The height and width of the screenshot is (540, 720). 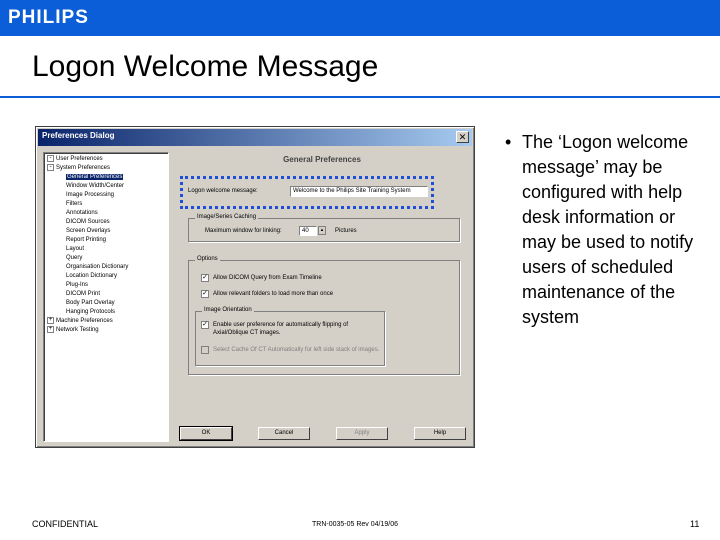 I want to click on tree-item-machine-preferences: + Machine Preferences, so click(x=80, y=321).